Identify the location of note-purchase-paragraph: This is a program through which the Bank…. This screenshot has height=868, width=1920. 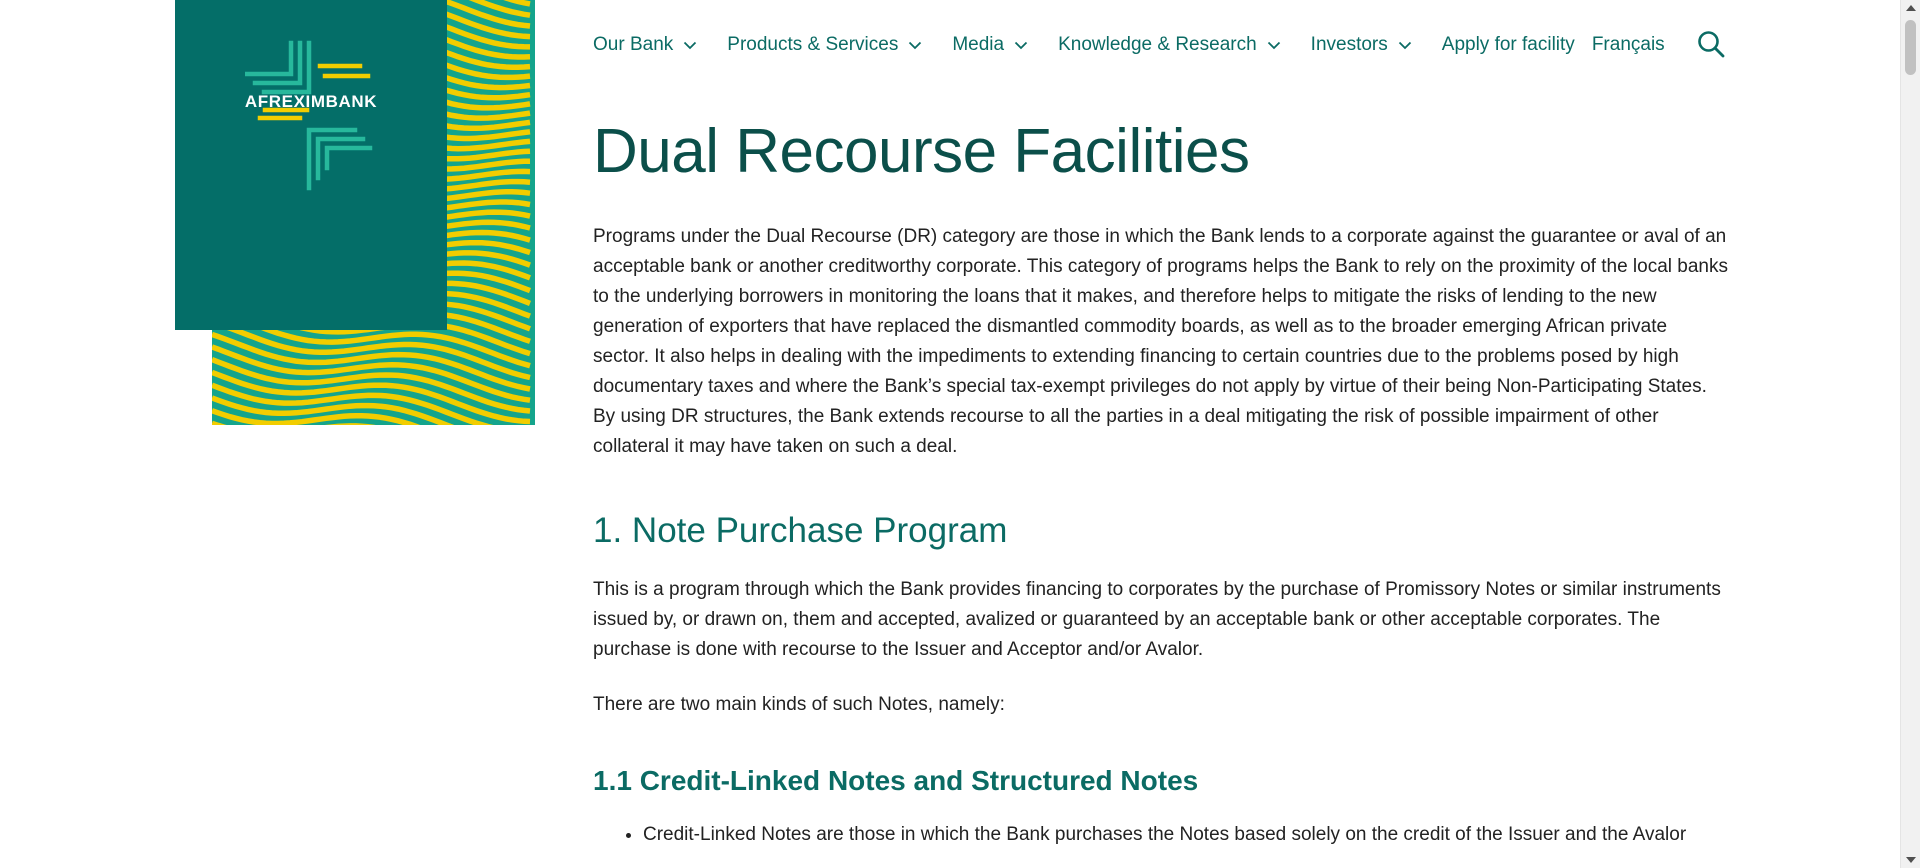
(1157, 619).